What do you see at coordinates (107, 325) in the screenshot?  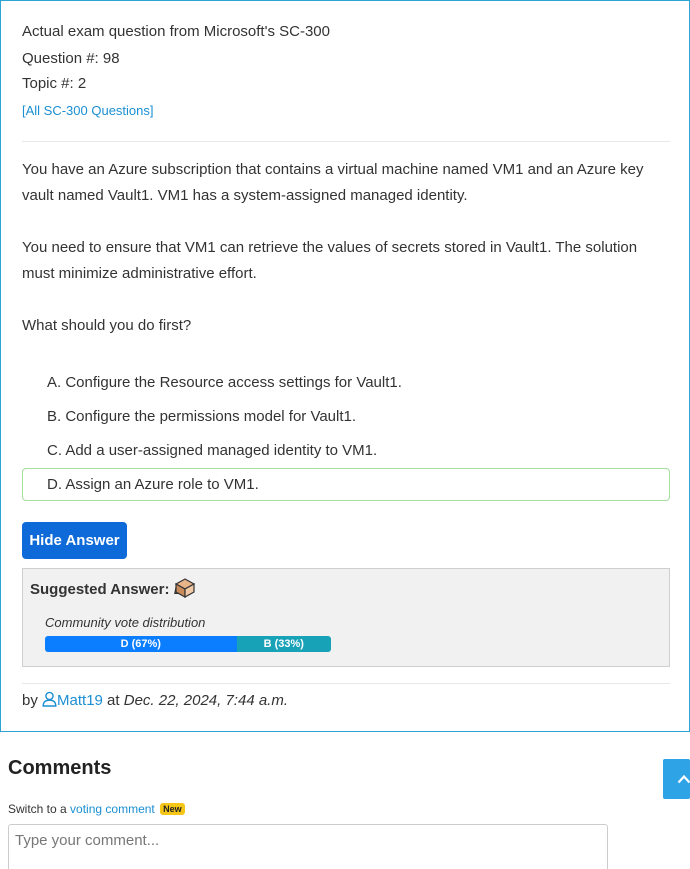 I see `question-prompt: What should you do first?` at bounding box center [107, 325].